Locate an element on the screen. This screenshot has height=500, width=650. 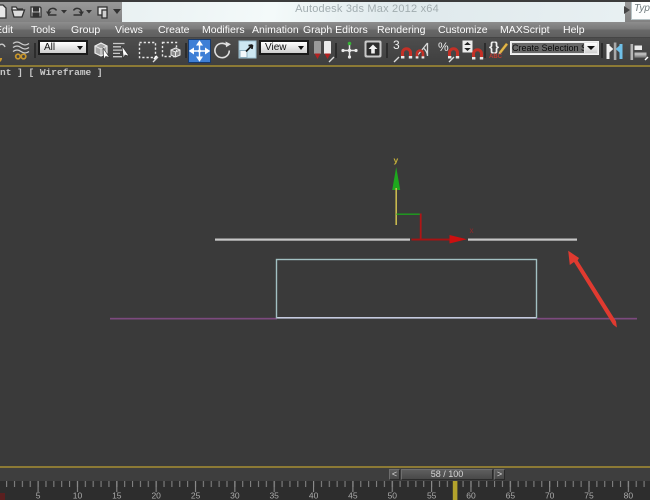
svg-text: 20 is located at coordinates (156, 495).